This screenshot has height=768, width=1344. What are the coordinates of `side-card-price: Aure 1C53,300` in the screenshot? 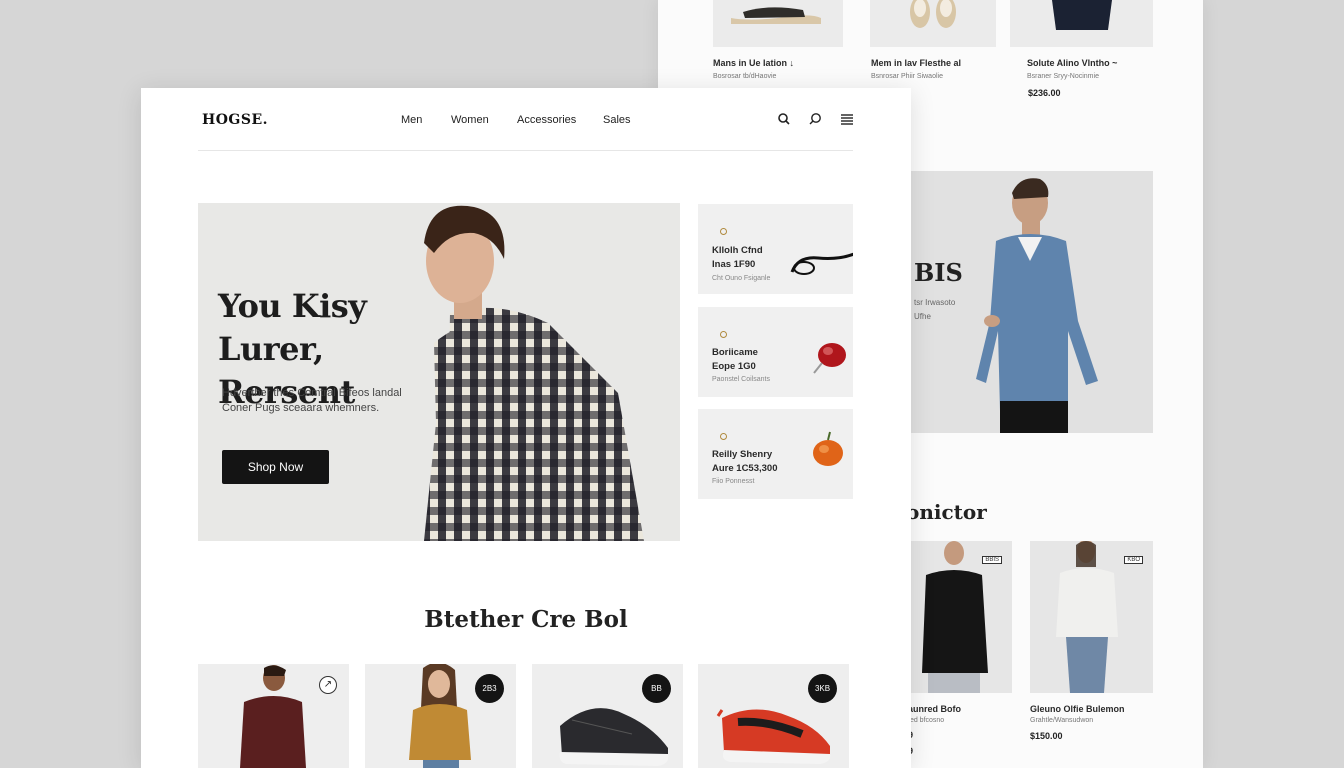 It's located at (745, 468).